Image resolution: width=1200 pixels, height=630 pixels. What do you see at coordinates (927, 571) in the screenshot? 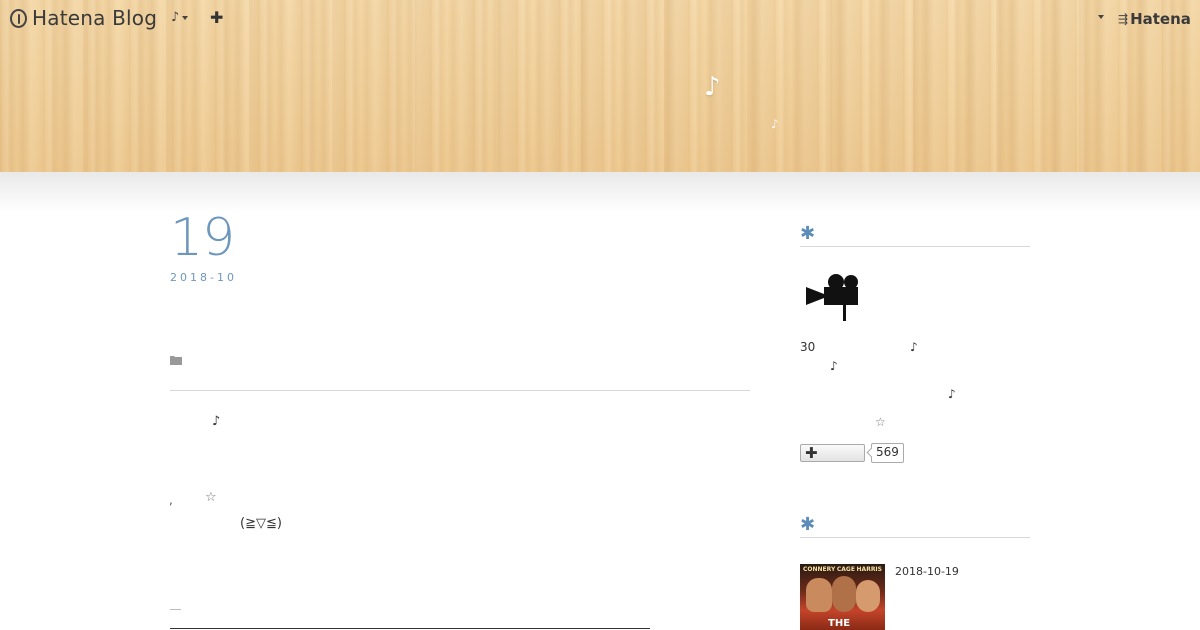
I see `recent-entry-date: 2018-10-19` at bounding box center [927, 571].